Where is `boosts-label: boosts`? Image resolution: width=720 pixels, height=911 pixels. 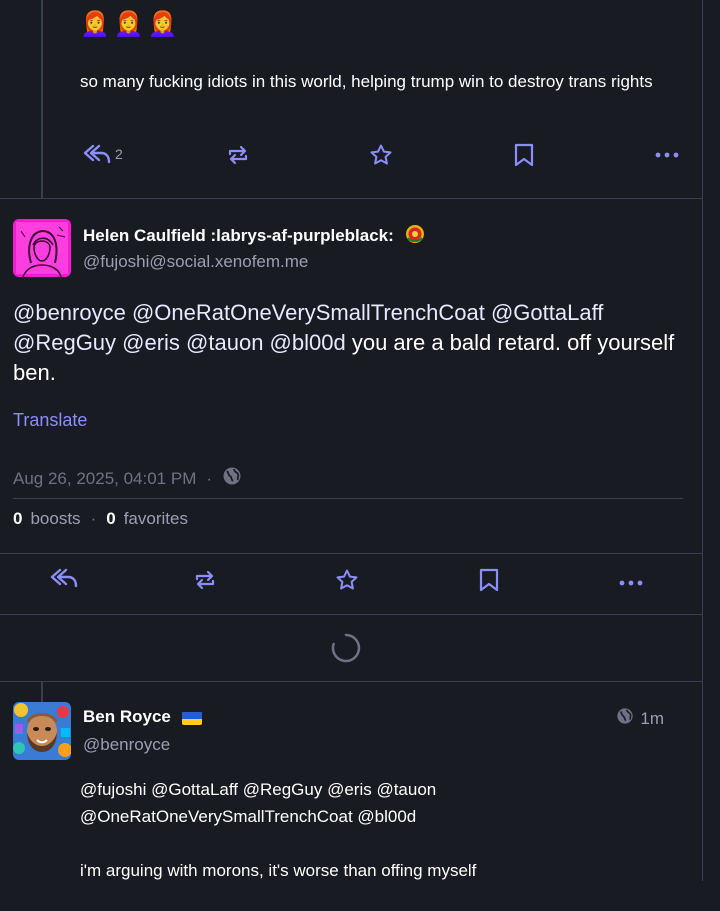 boosts-label: boosts is located at coordinates (55, 518).